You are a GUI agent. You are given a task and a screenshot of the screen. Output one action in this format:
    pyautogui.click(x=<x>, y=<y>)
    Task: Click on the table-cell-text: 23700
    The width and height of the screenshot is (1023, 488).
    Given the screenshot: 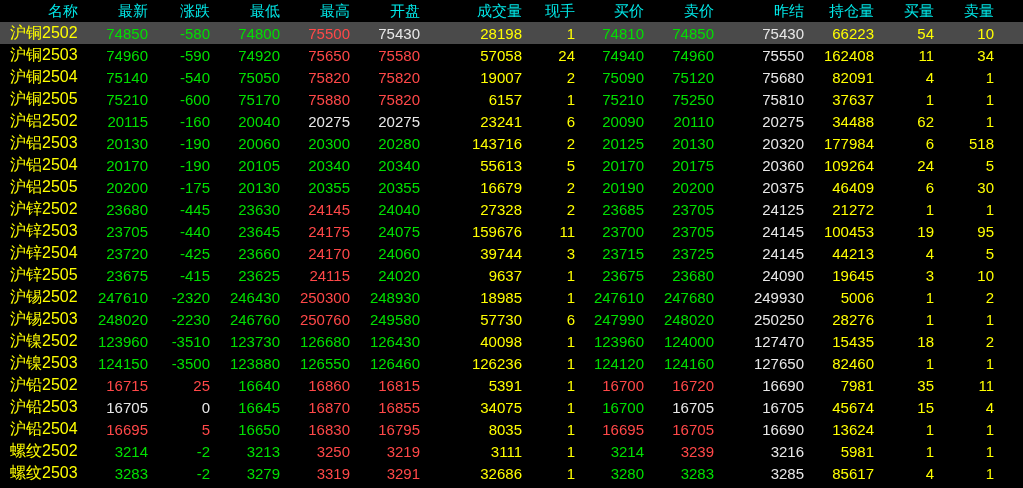 What is the action you would take?
    pyautogui.click(x=622, y=231)
    